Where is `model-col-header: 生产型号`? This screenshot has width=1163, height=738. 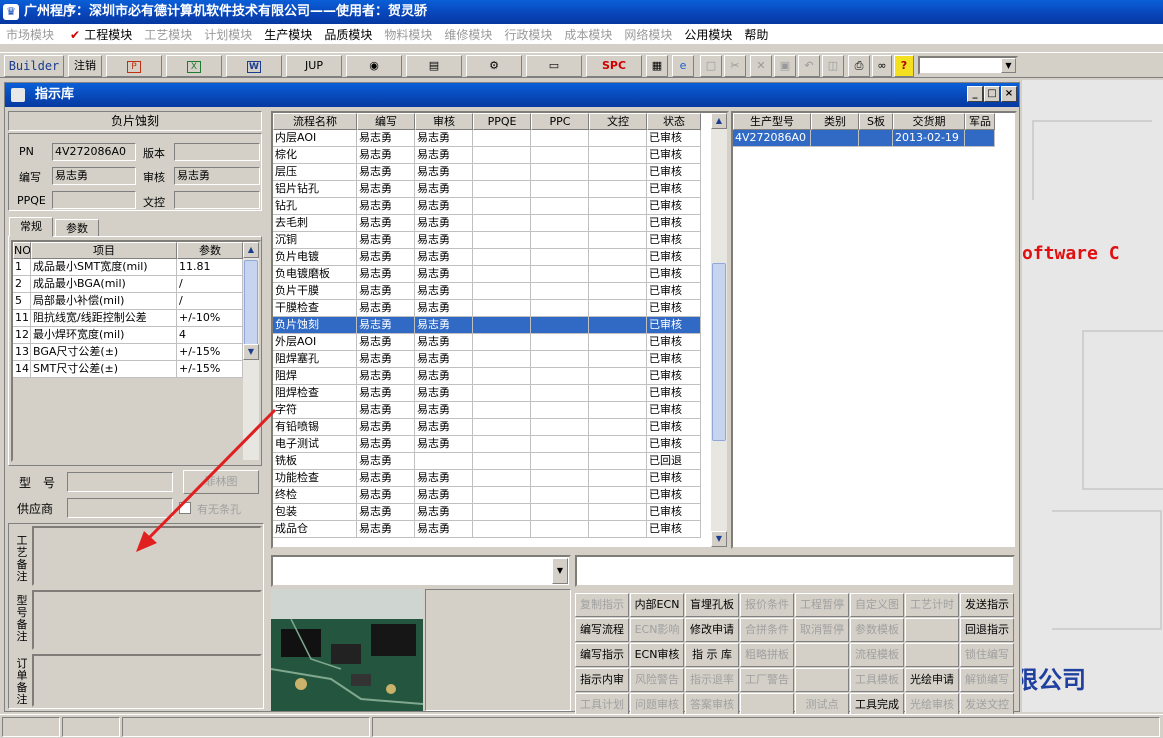 model-col-header: 生产型号 is located at coordinates (772, 121).